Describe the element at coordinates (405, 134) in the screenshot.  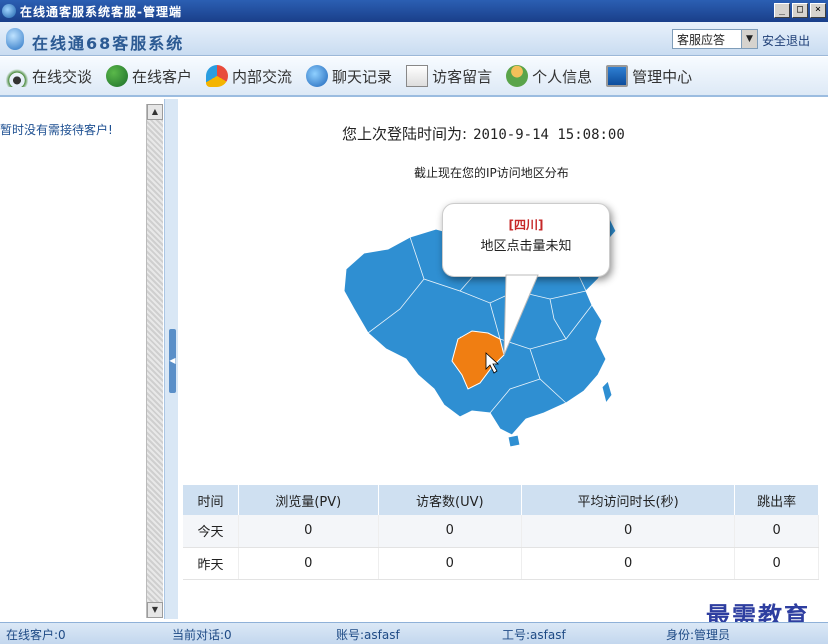
I see `last-login-label: 您上次登陆时间为:` at that location.